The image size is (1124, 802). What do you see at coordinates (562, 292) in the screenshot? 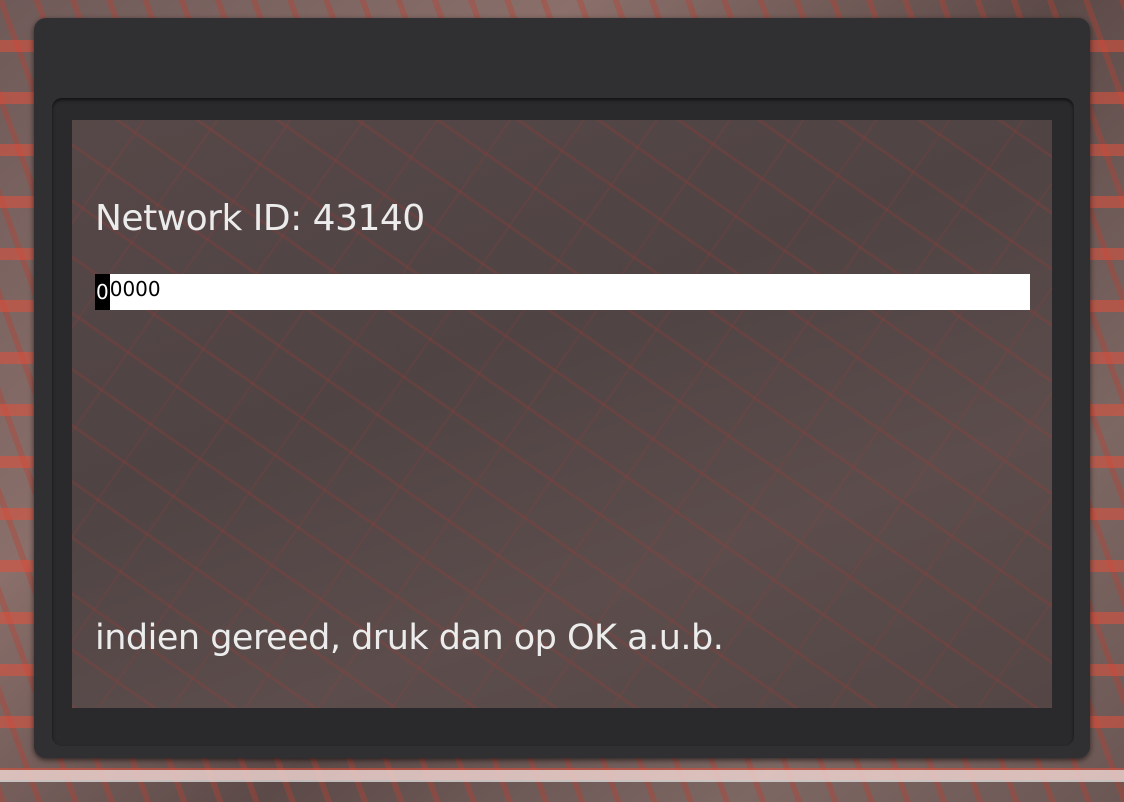
I see `network-id-input: 0 0000` at bounding box center [562, 292].